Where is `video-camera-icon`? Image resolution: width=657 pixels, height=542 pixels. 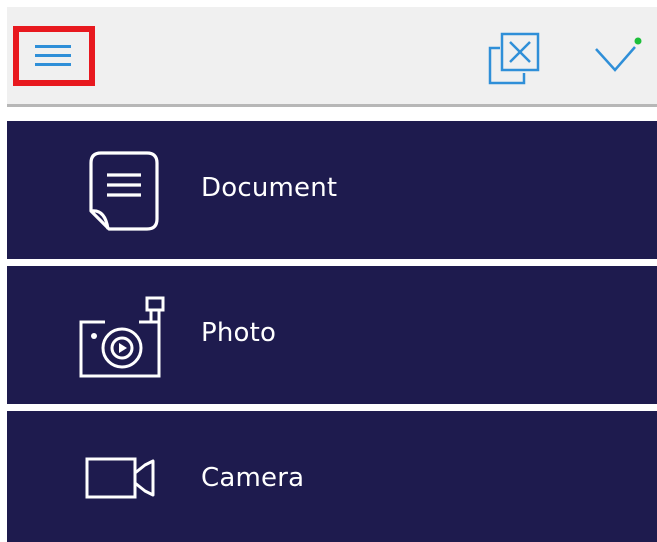
video-camera-icon is located at coordinates (120, 478).